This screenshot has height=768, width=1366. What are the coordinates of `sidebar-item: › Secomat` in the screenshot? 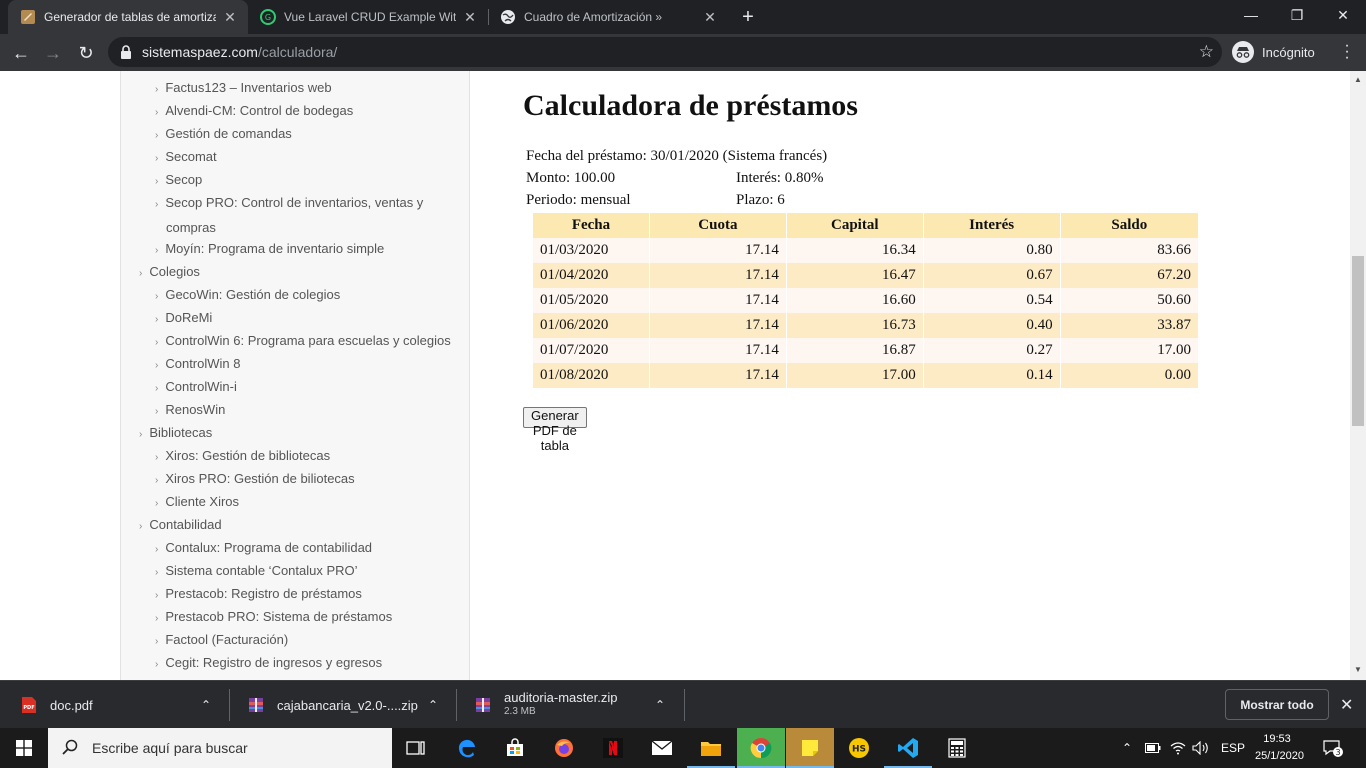 It's located at (186, 157).